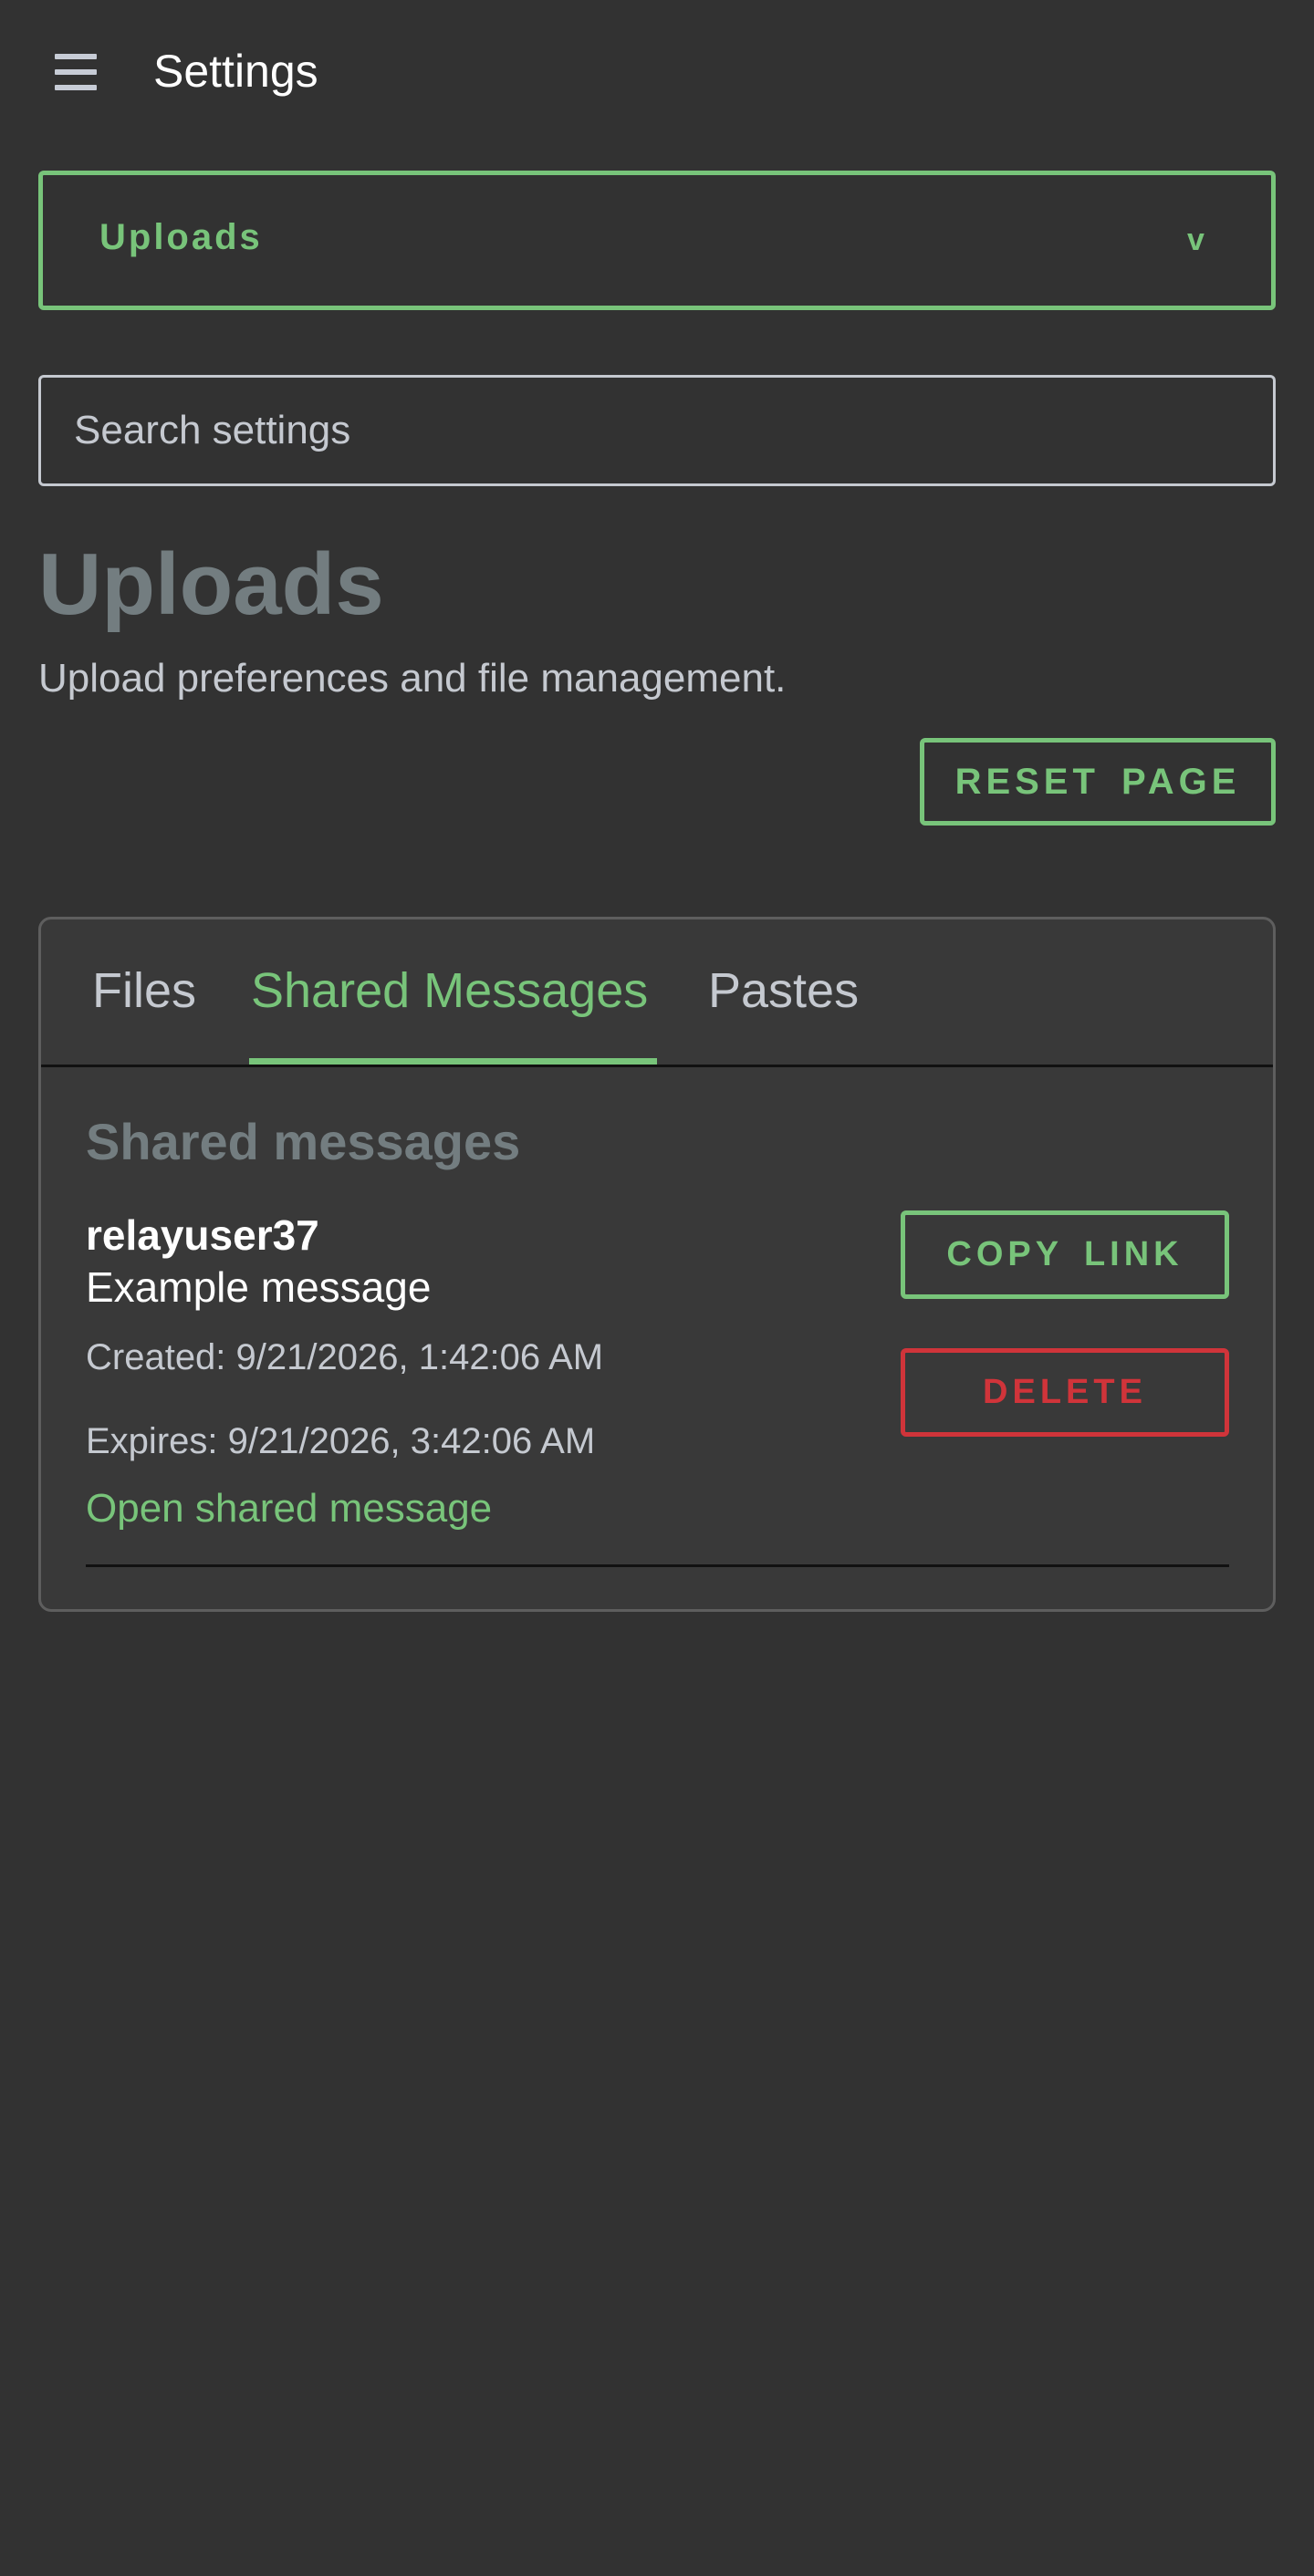  I want to click on category-select-value: Uploads, so click(181, 237).